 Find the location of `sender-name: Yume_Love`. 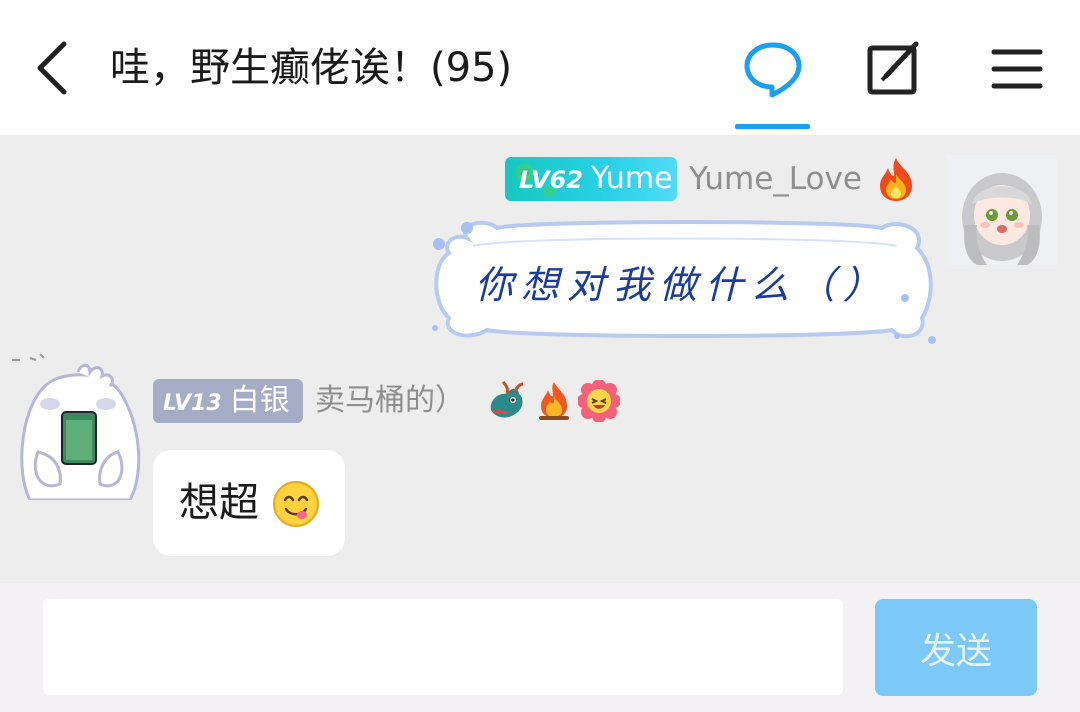

sender-name: Yume_Love is located at coordinates (775, 179).